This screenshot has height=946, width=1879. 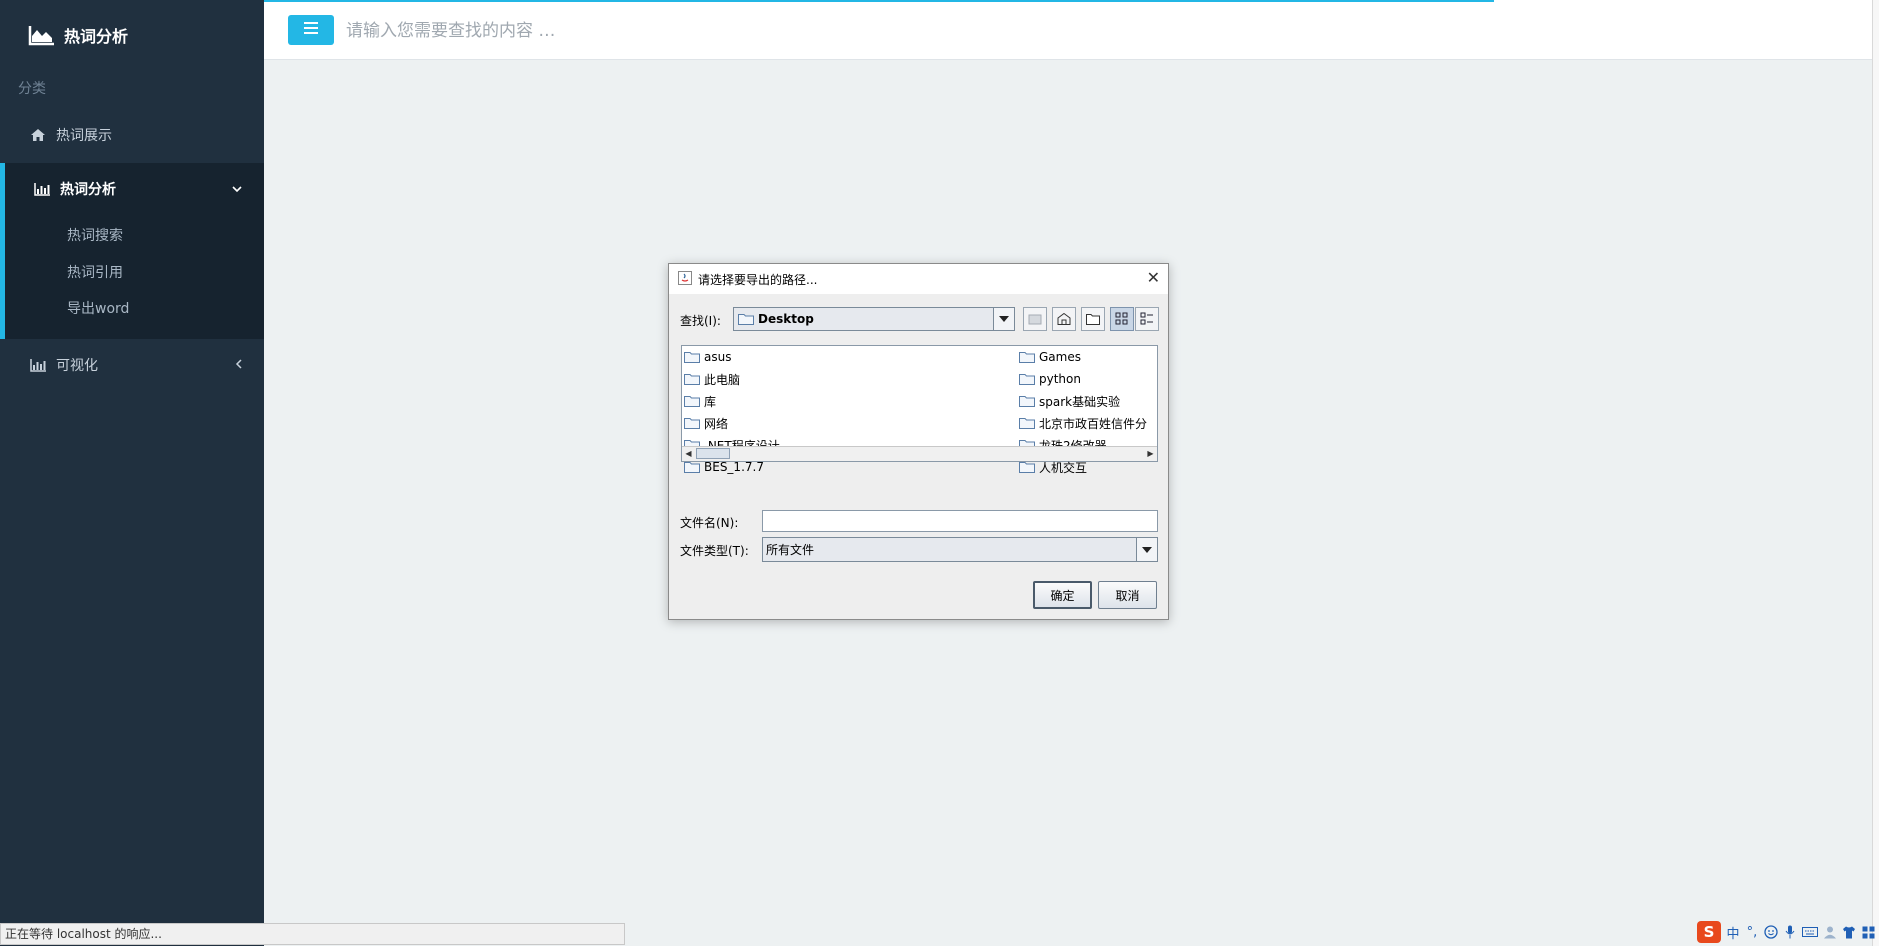 I want to click on sidebar-subitem-hotword-search: 热词搜索, so click(x=95, y=235).